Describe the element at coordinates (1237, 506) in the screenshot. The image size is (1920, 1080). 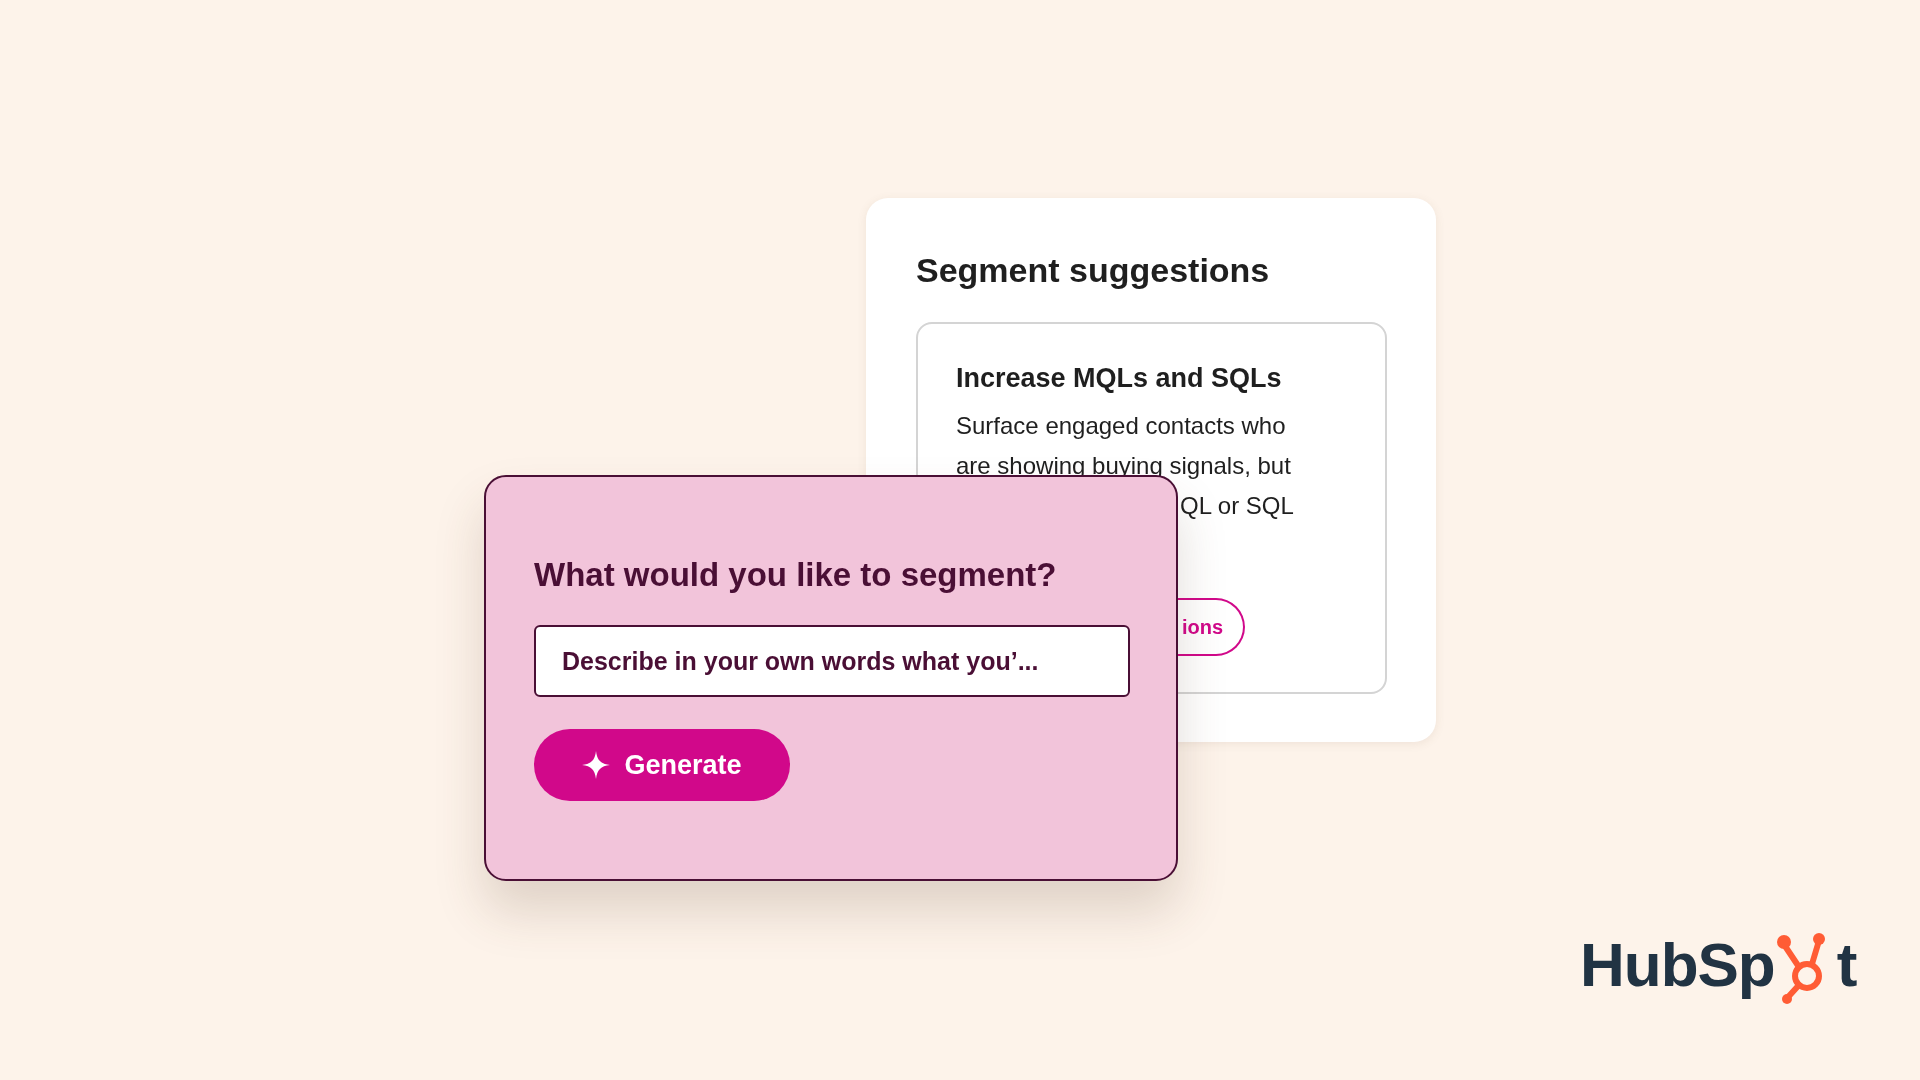
I see `suggestion-text: QL or SQL` at that location.